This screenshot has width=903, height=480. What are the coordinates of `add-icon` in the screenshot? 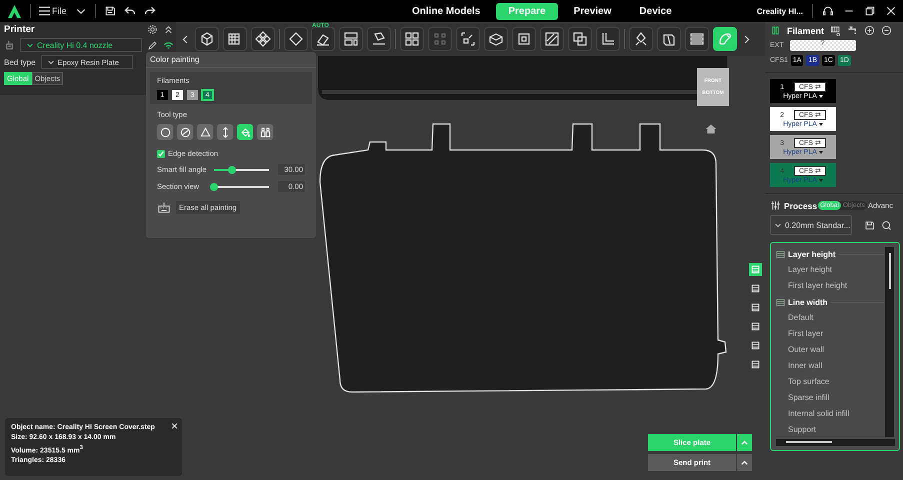 It's located at (870, 30).